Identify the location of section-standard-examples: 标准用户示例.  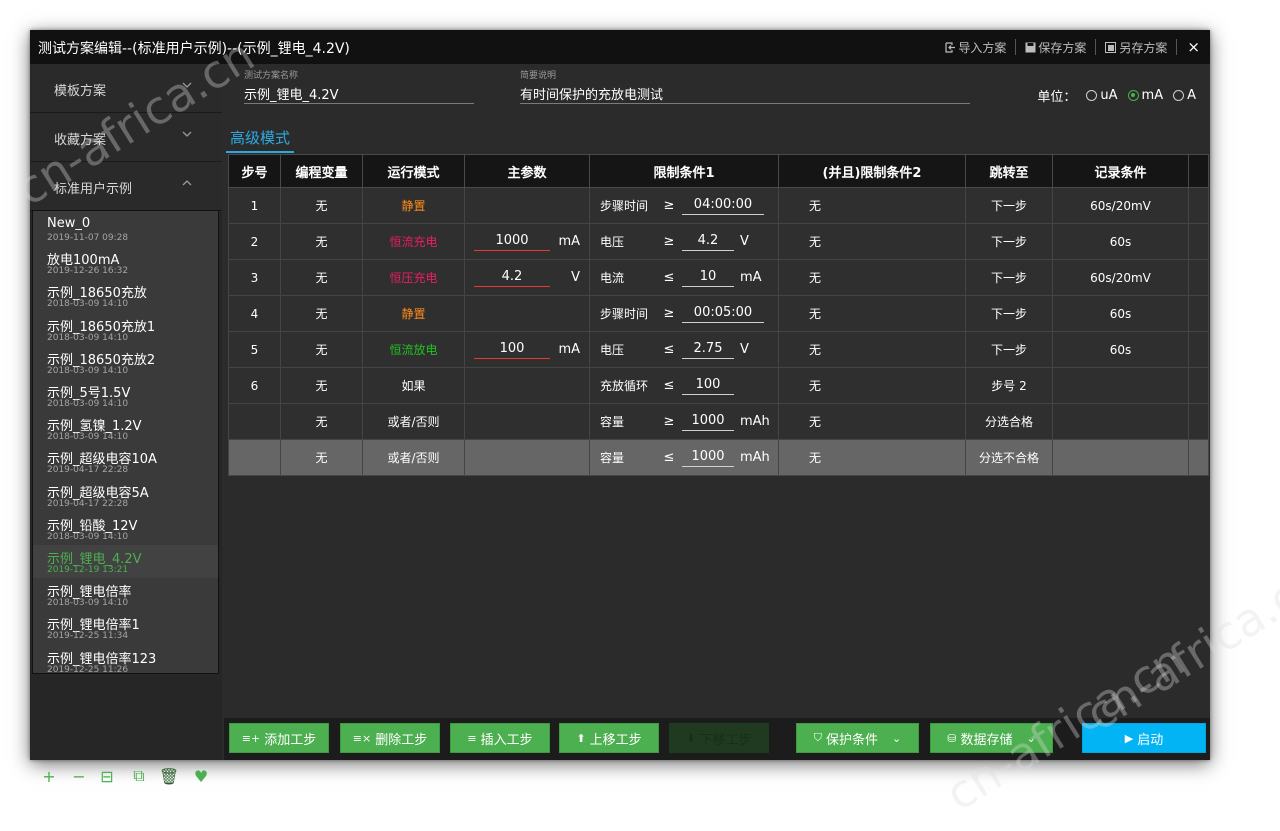
(126, 186).